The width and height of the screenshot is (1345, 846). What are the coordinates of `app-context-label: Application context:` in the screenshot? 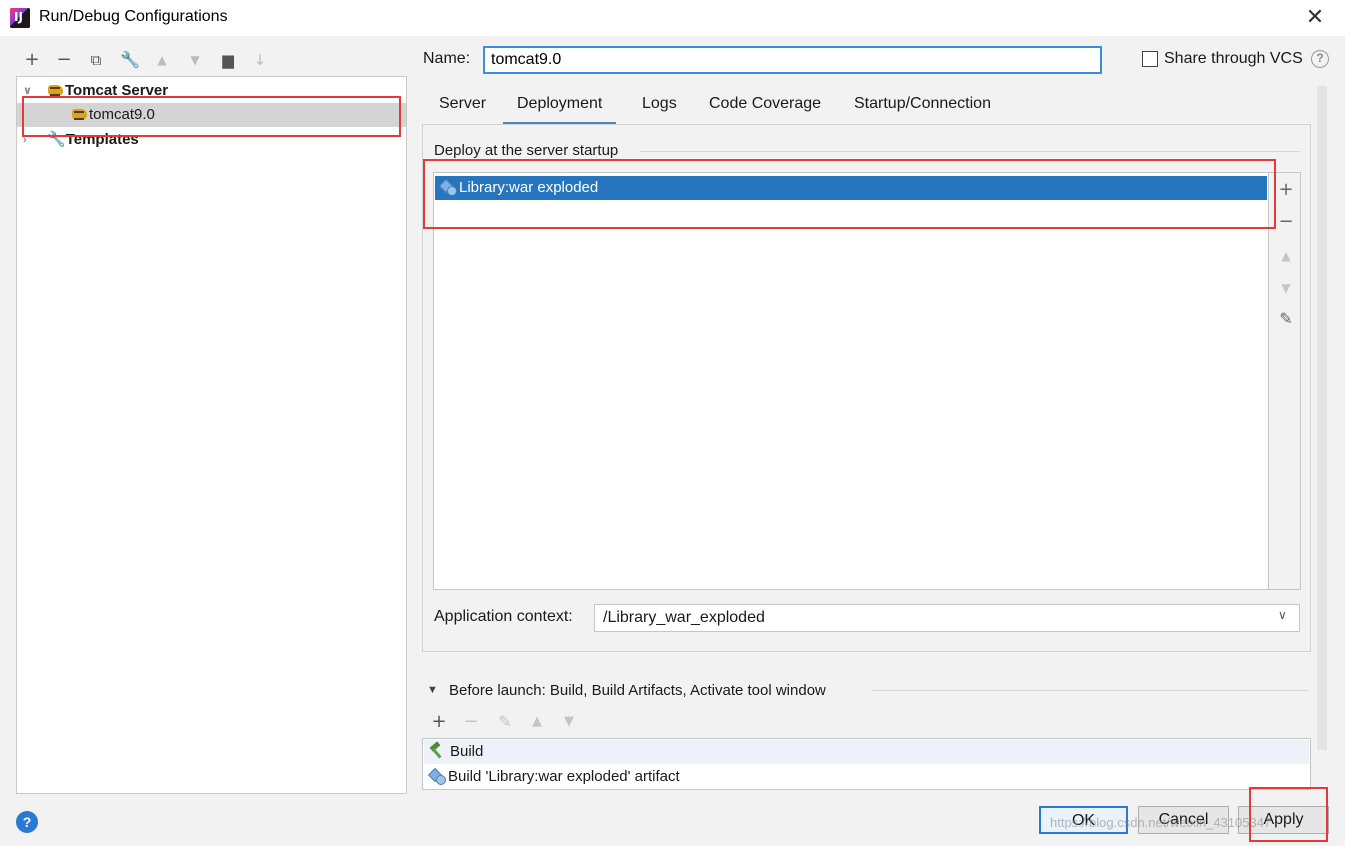 It's located at (503, 616).